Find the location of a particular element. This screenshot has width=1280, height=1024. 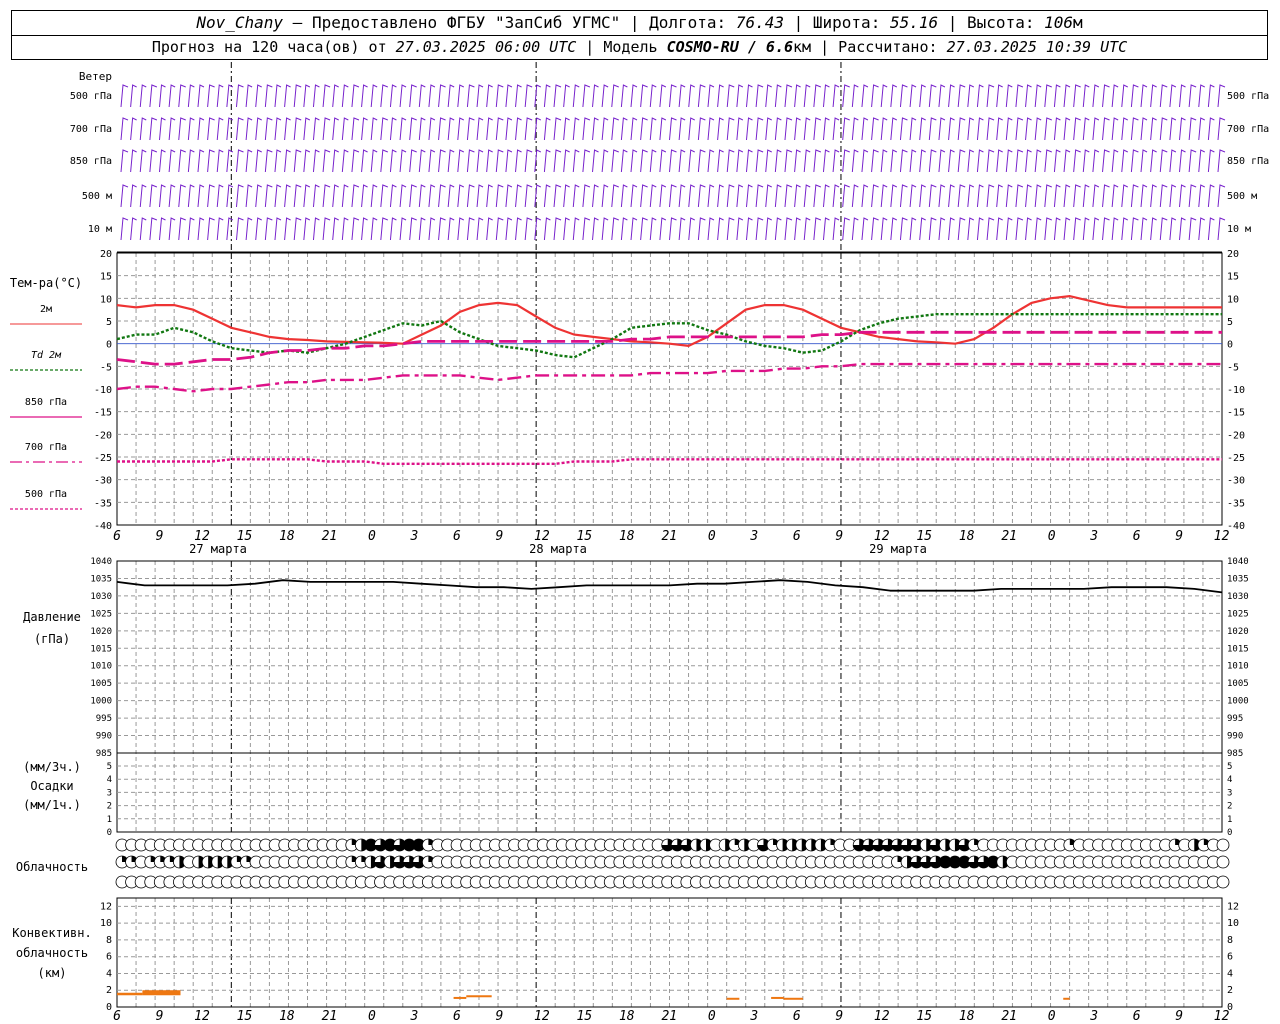

conv-tick-right: 4 is located at coordinates (1230, 973).